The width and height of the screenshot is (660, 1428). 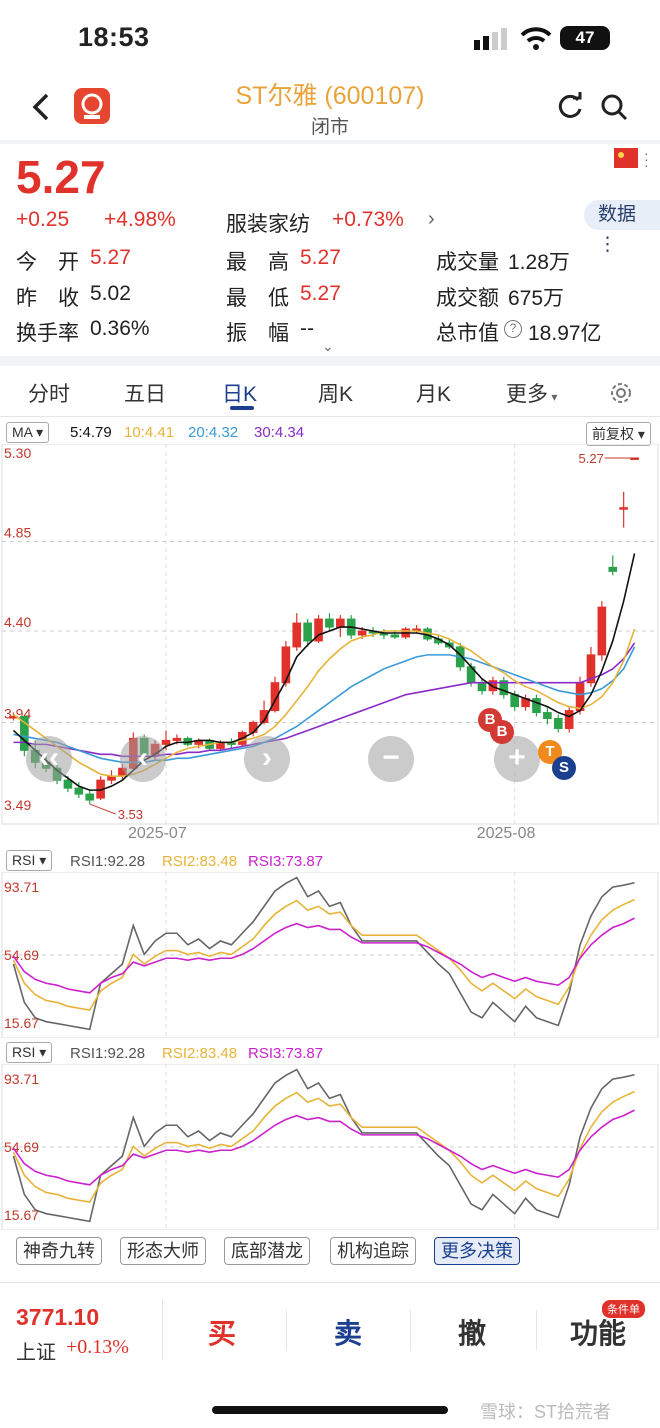 What do you see at coordinates (59, 1251) in the screenshot?
I see `feature-button: 神奇九转` at bounding box center [59, 1251].